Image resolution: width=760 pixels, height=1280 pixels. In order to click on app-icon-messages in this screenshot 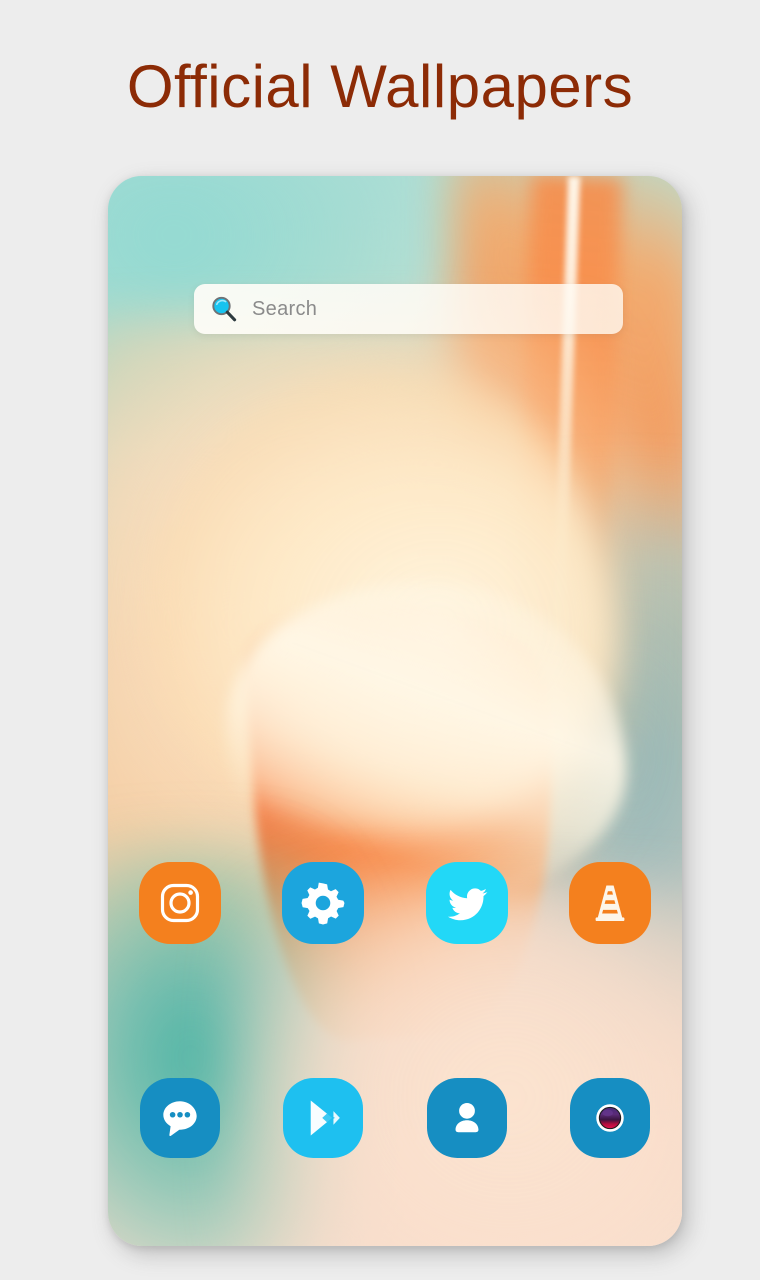, I will do `click(179, 1118)`.